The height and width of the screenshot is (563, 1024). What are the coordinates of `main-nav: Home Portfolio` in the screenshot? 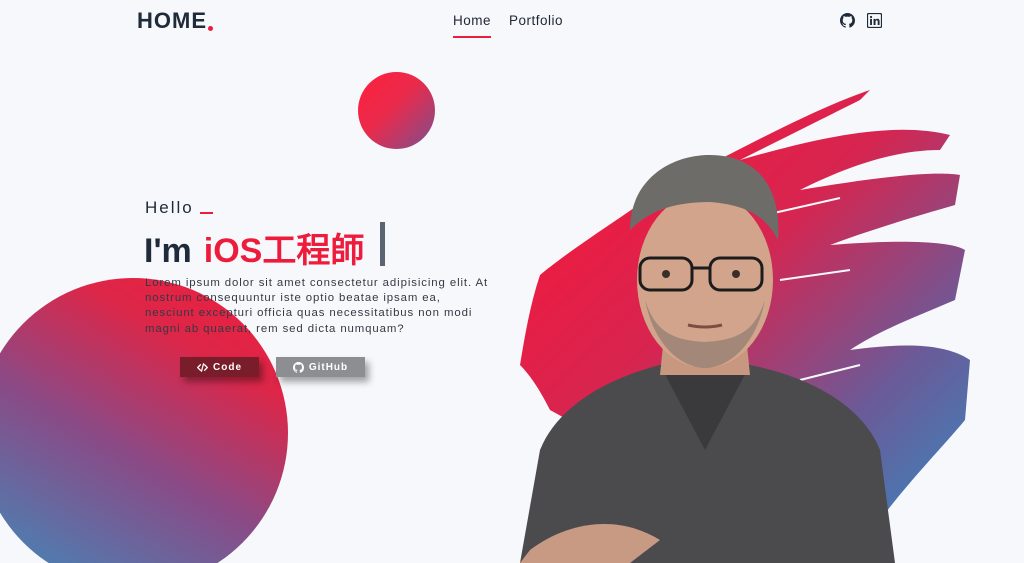 It's located at (508, 25).